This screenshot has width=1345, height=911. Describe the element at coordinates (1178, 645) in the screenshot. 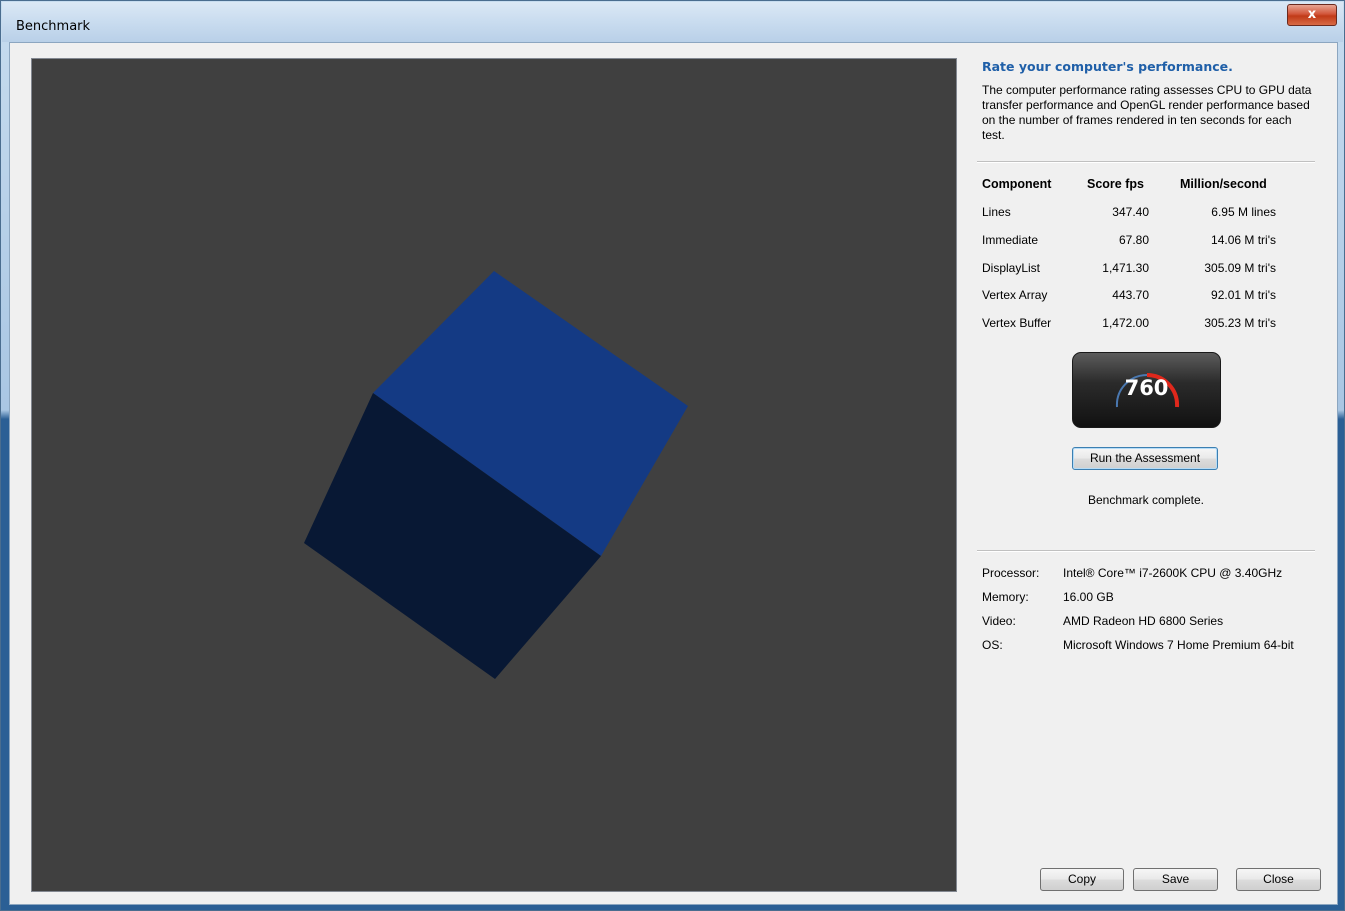

I see `os-value: Microsoft Windows 7 Home Premium 64-bit` at that location.